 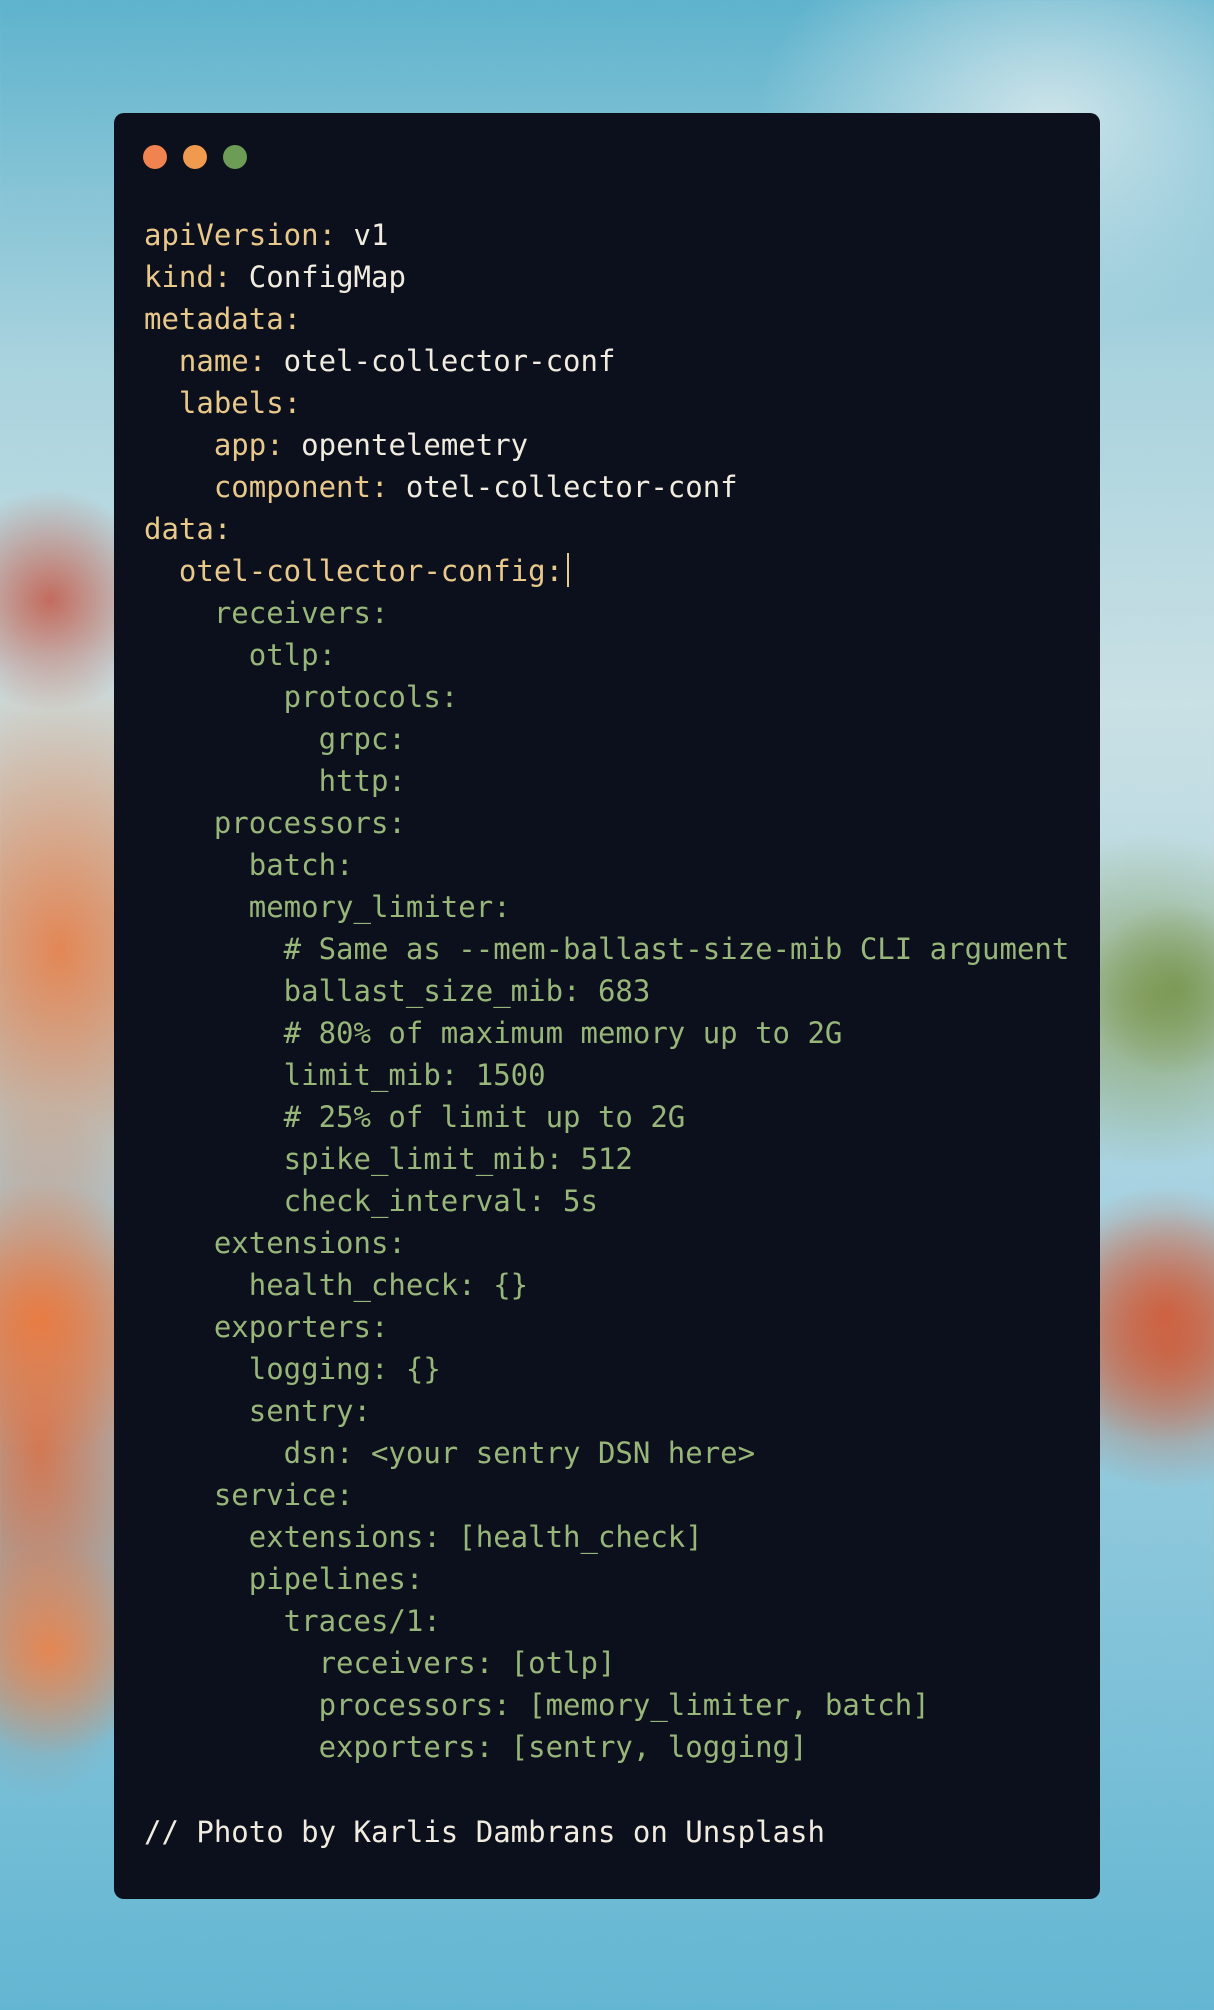 I want to click on code-text: receivers: [otlp], so click(x=380, y=1663).